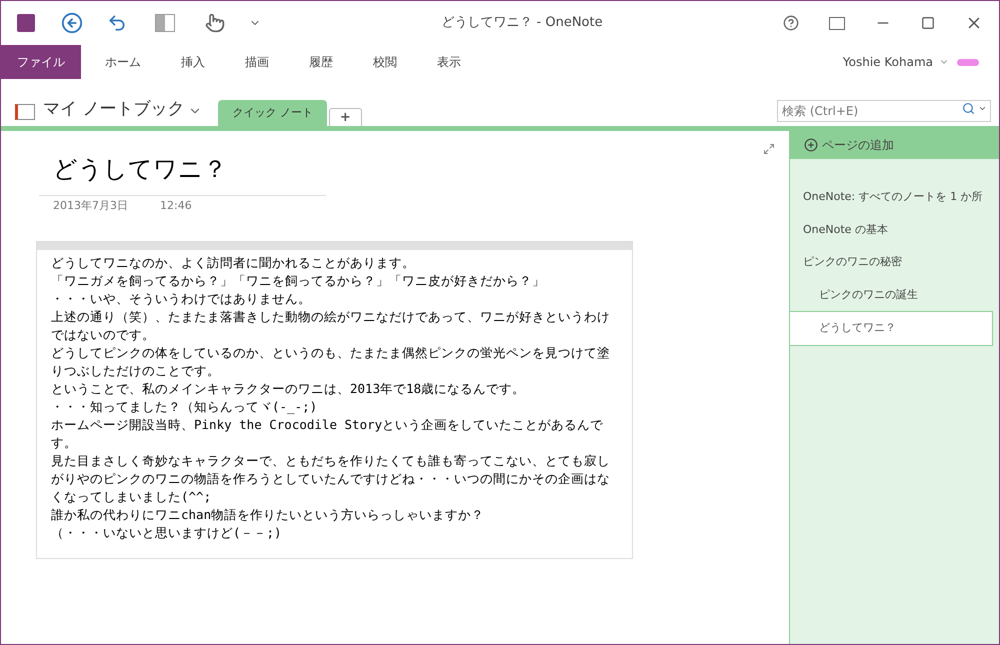 Image resolution: width=1000 pixels, height=645 pixels. What do you see at coordinates (891, 328) in the screenshot?
I see `page-item: どうしてワニ？` at bounding box center [891, 328].